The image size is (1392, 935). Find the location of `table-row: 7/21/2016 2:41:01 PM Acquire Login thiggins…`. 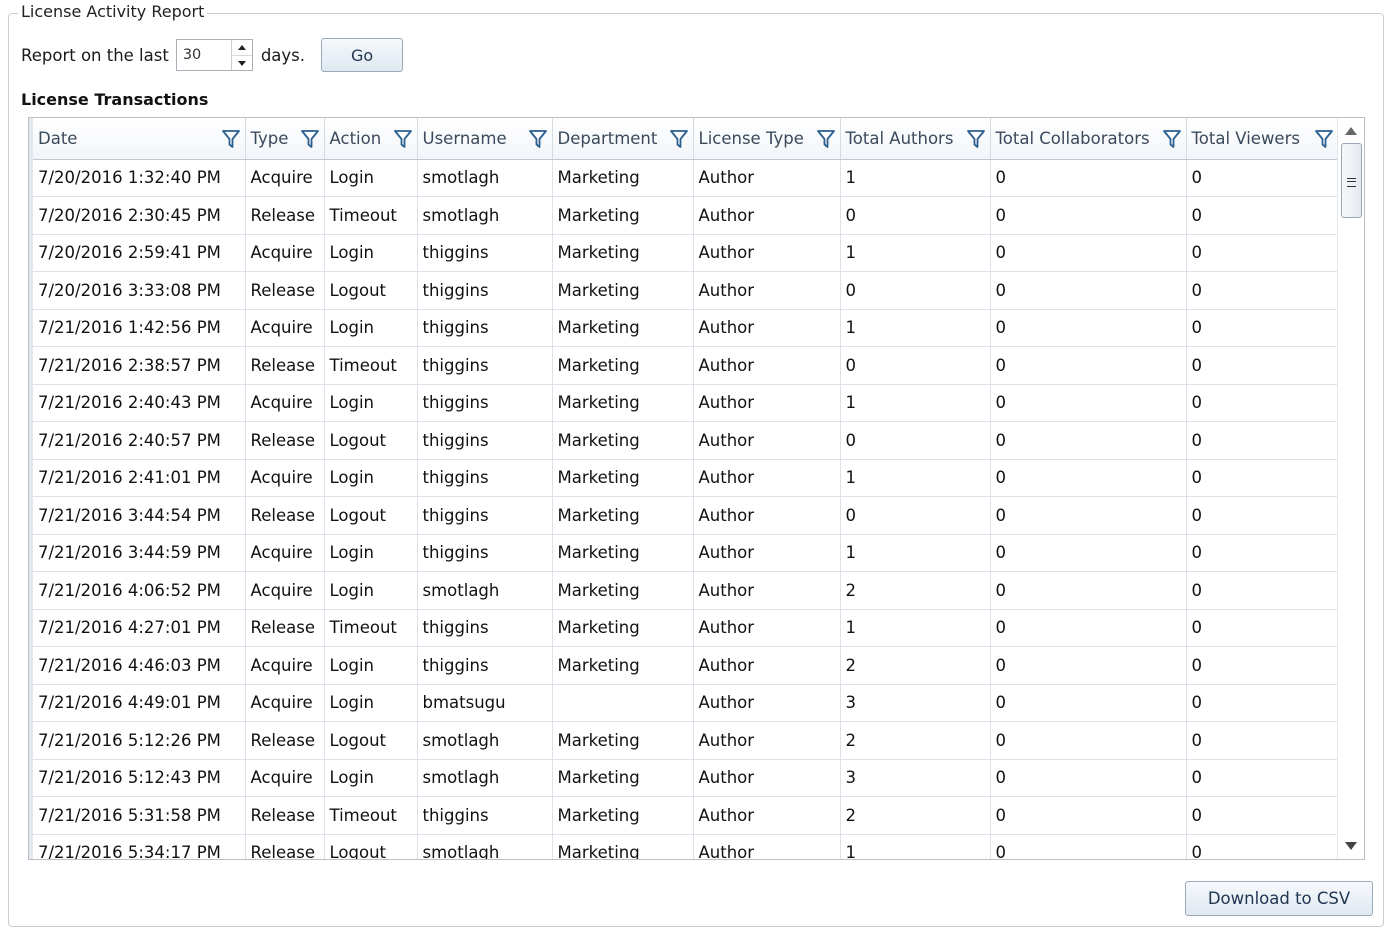

table-row: 7/21/2016 2:41:01 PM Acquire Login thiggins… is located at coordinates (686, 478).